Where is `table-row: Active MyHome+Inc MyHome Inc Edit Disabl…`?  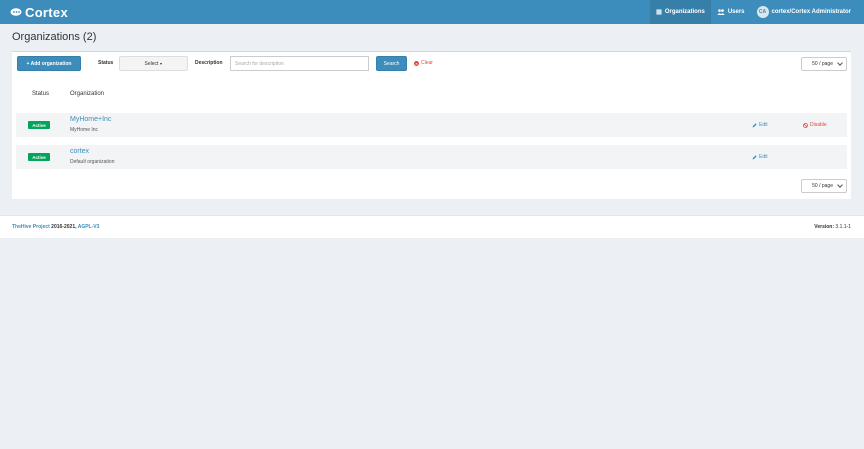 table-row: Active MyHome+Inc MyHome Inc Edit Disabl… is located at coordinates (431, 125).